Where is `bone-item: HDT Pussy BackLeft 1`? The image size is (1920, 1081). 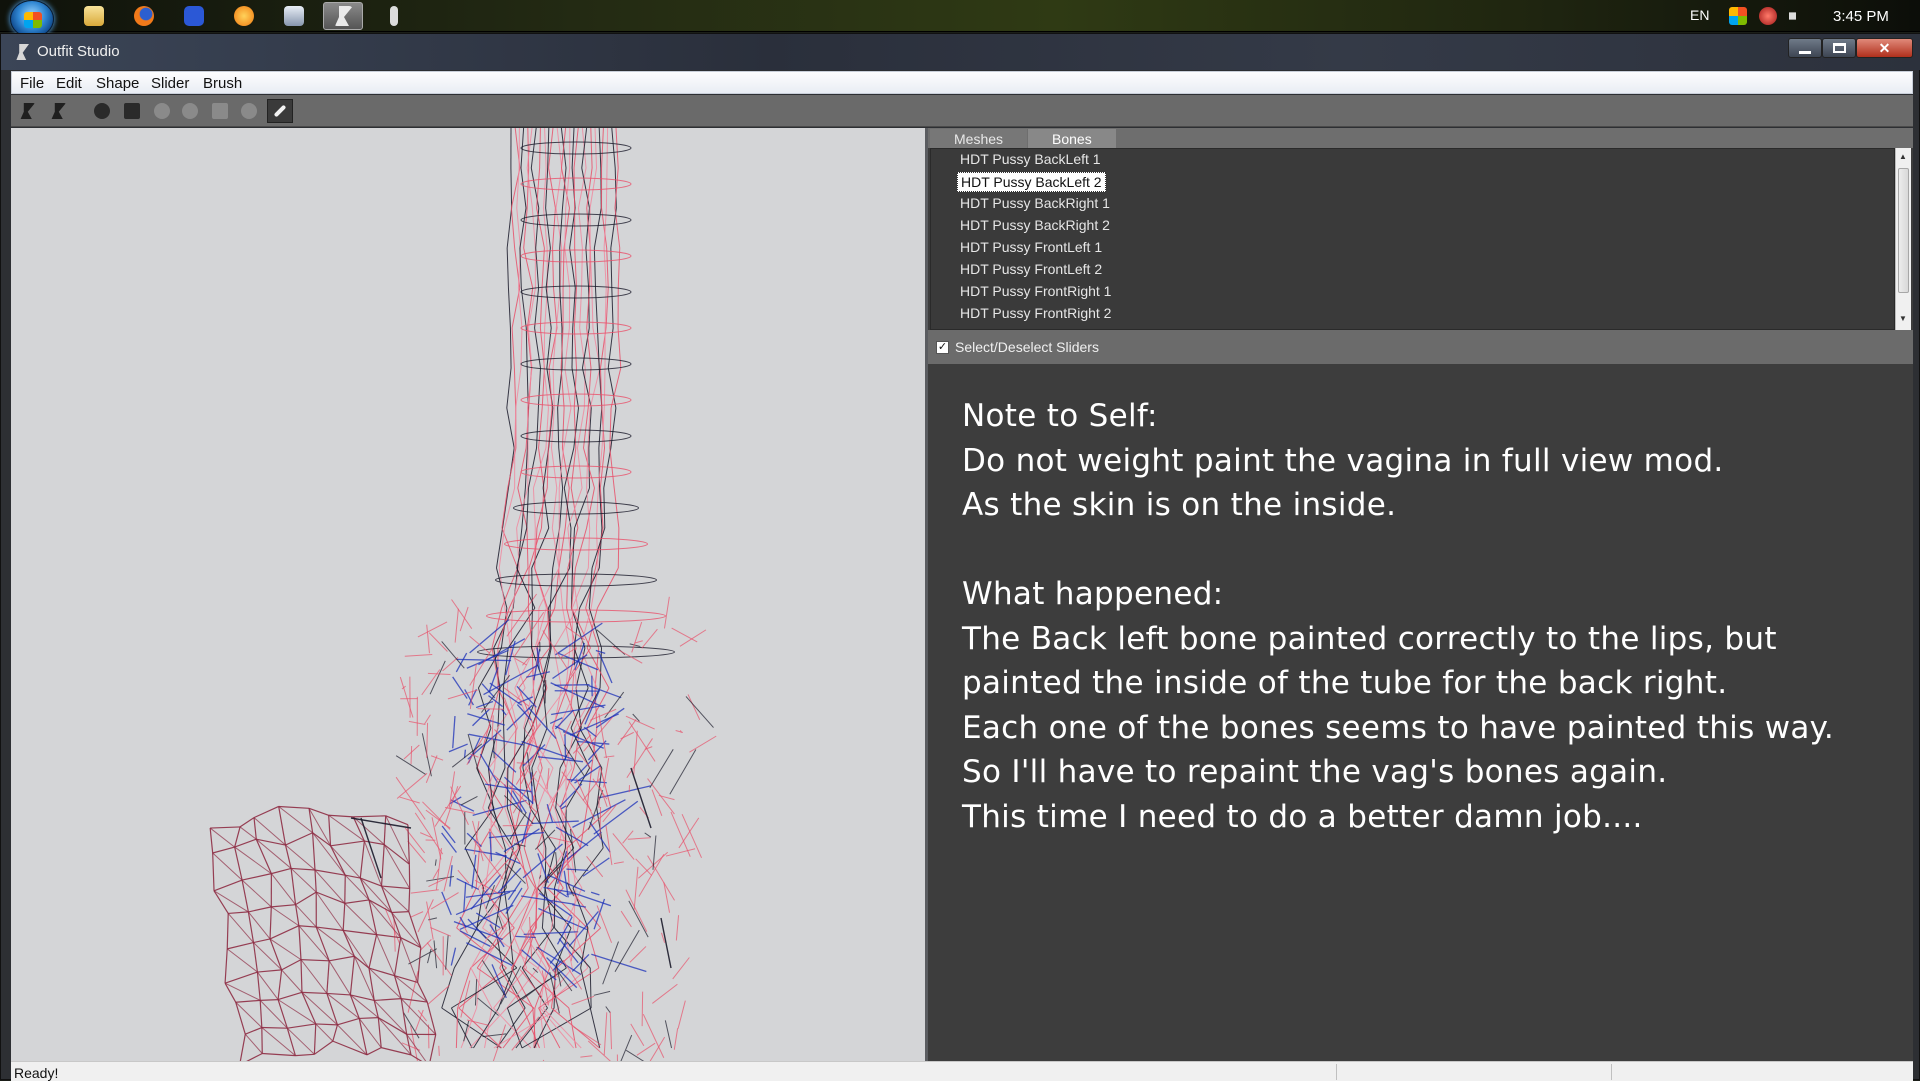 bone-item: HDT Pussy BackLeft 1 is located at coordinates (1030, 160).